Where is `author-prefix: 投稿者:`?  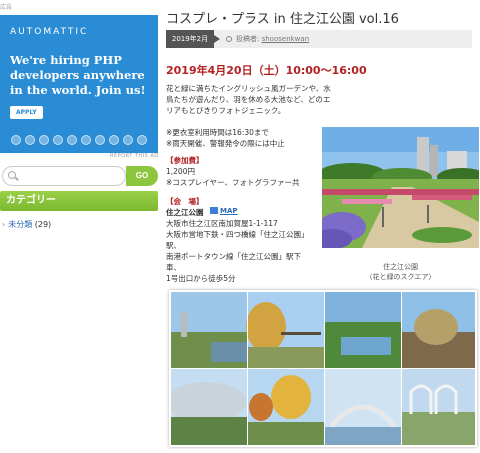
author-prefix: 投稿者: is located at coordinates (248, 39).